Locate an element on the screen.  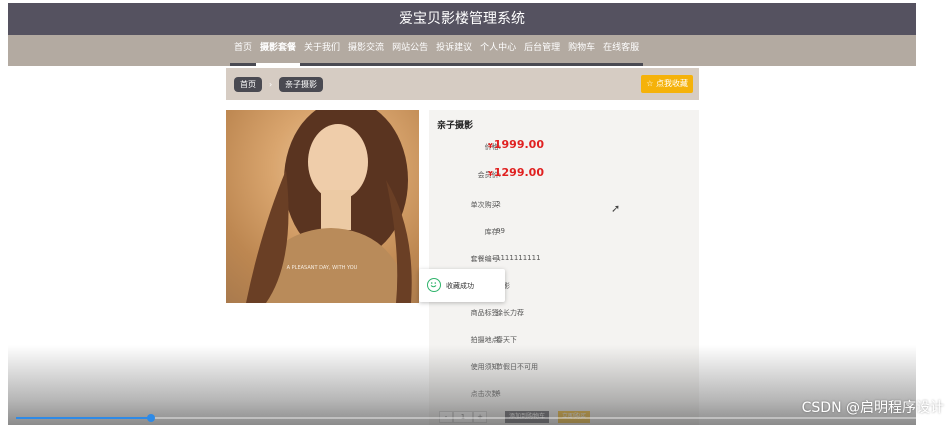
toast-text: 收藏成功 is located at coordinates (460, 286).